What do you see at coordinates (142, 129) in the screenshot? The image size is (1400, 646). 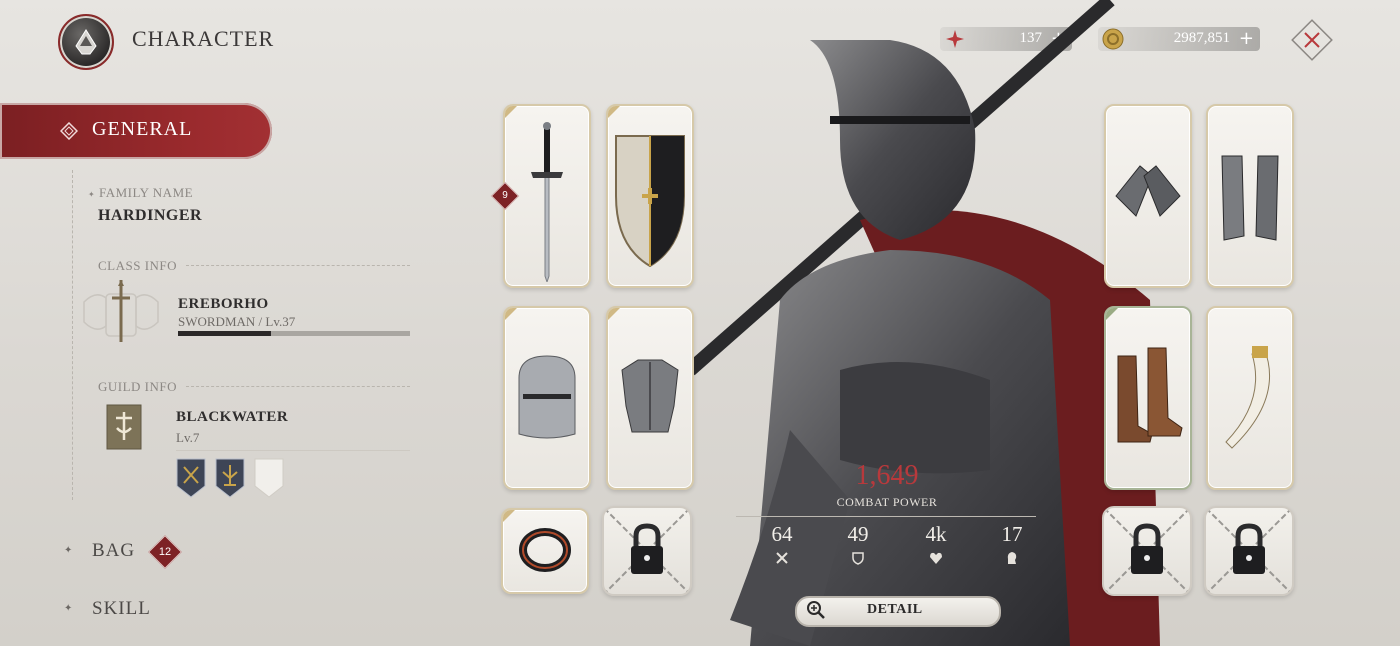 I see `tab-general-label: GENERAL` at bounding box center [142, 129].